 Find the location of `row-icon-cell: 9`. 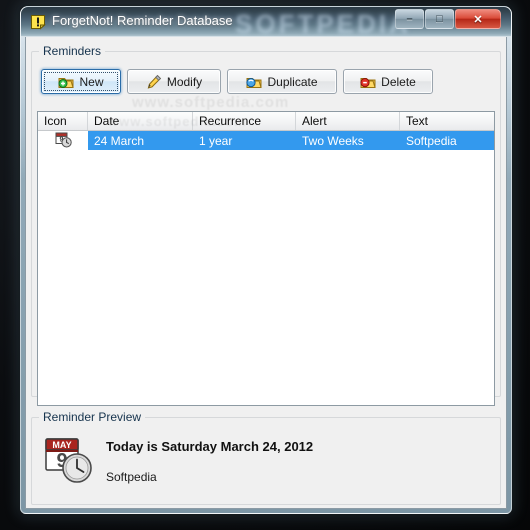

row-icon-cell: 9 is located at coordinates (63, 140).